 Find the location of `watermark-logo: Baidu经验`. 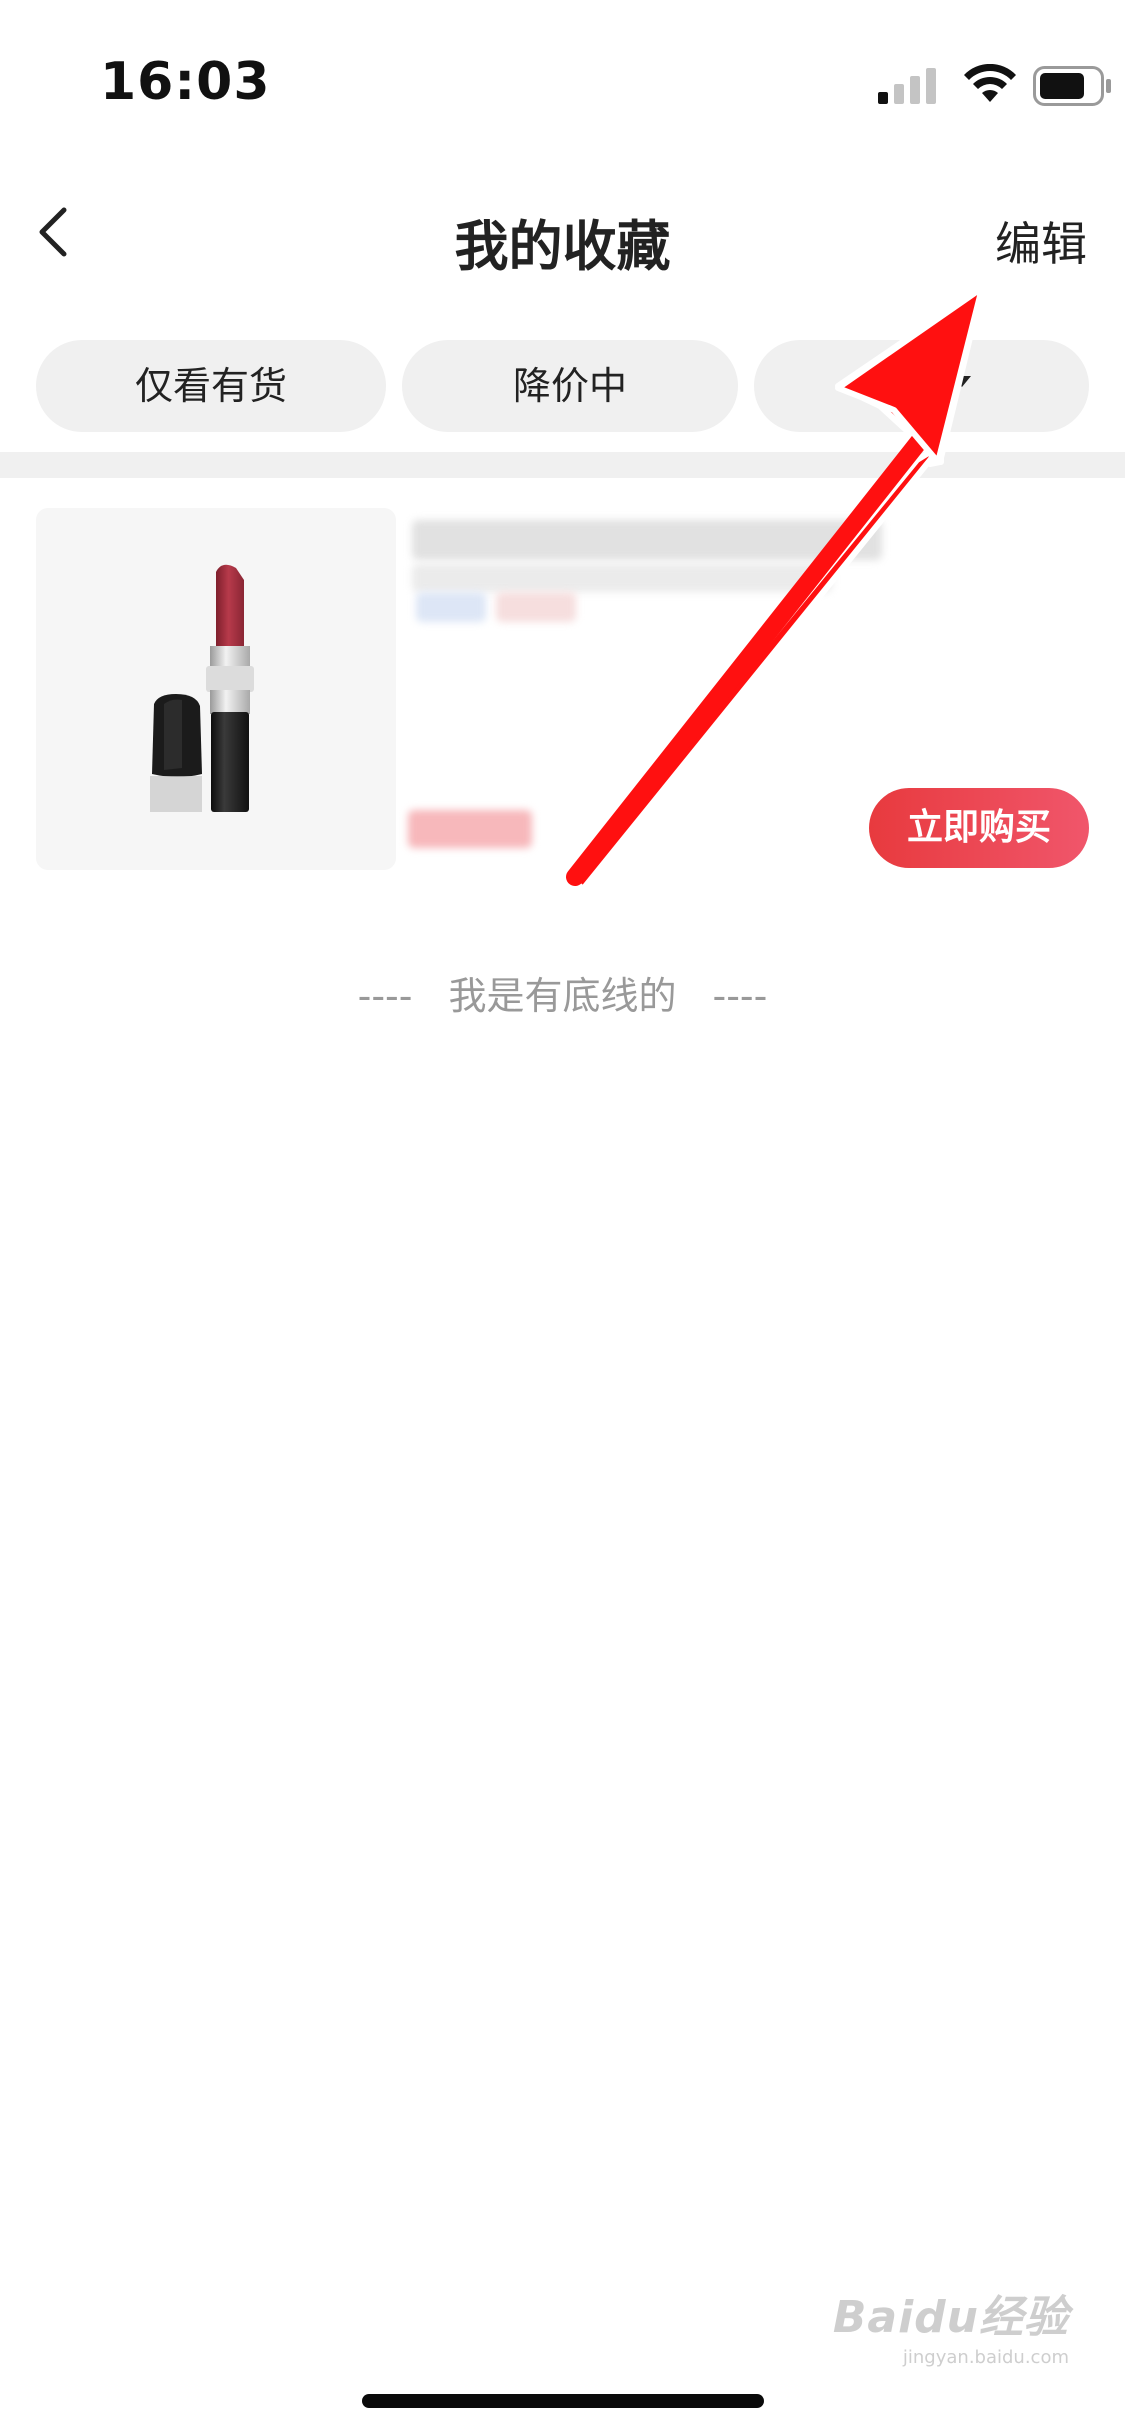

watermark-logo: Baidu经验 is located at coordinates (950, 2317).